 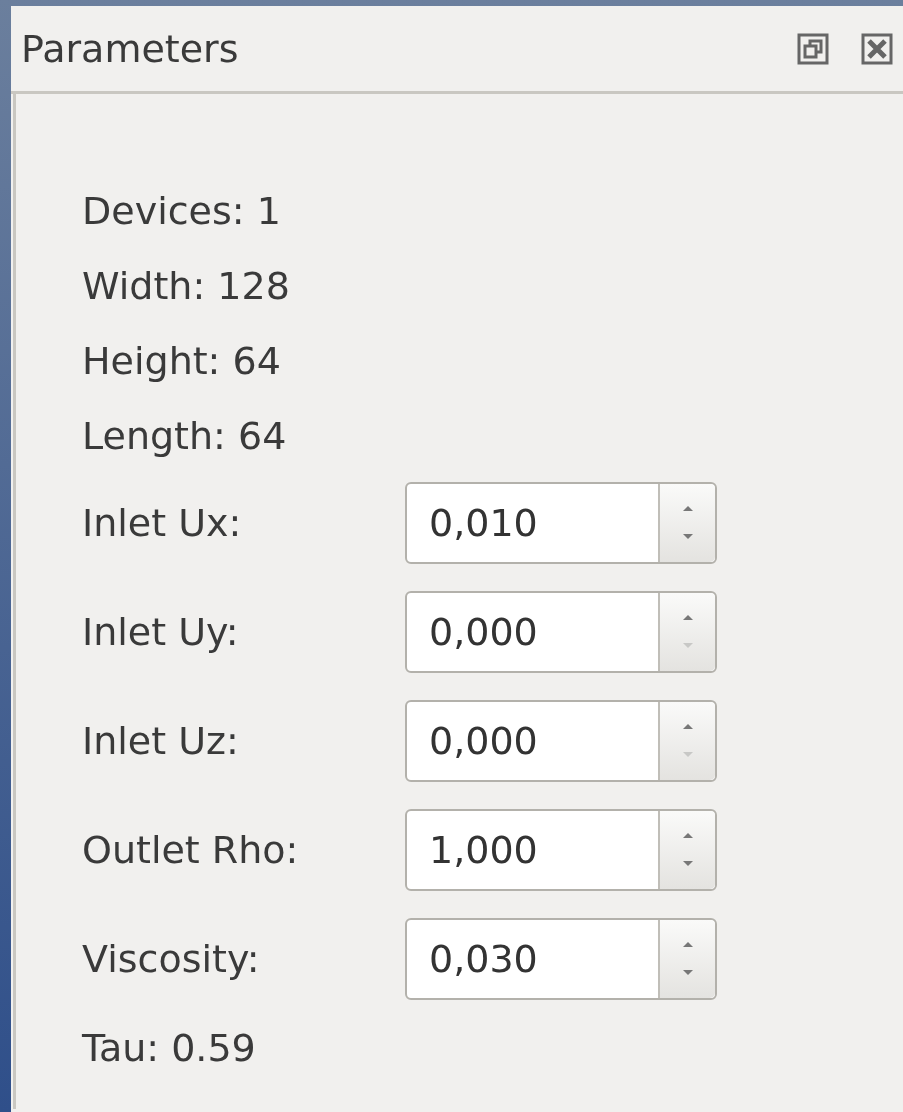 I want to click on spin-box: 0,030, so click(x=561, y=958).